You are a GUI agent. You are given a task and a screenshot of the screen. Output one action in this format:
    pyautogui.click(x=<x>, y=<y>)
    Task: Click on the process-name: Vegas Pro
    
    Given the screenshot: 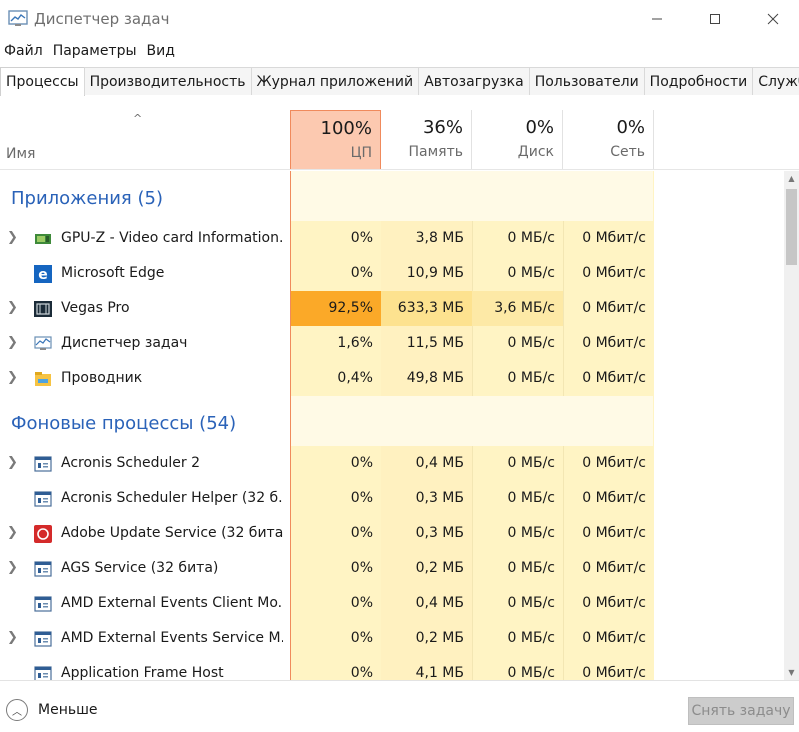 What is the action you would take?
    pyautogui.click(x=95, y=308)
    